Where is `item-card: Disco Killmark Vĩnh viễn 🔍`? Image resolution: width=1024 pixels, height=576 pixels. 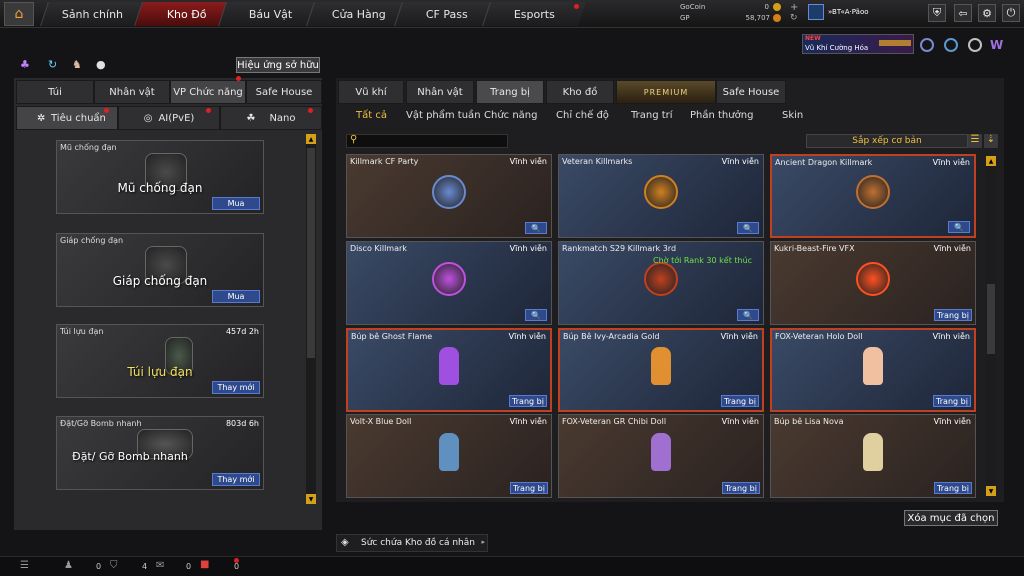 item-card: Disco Killmark Vĩnh viễn 🔍 is located at coordinates (449, 283).